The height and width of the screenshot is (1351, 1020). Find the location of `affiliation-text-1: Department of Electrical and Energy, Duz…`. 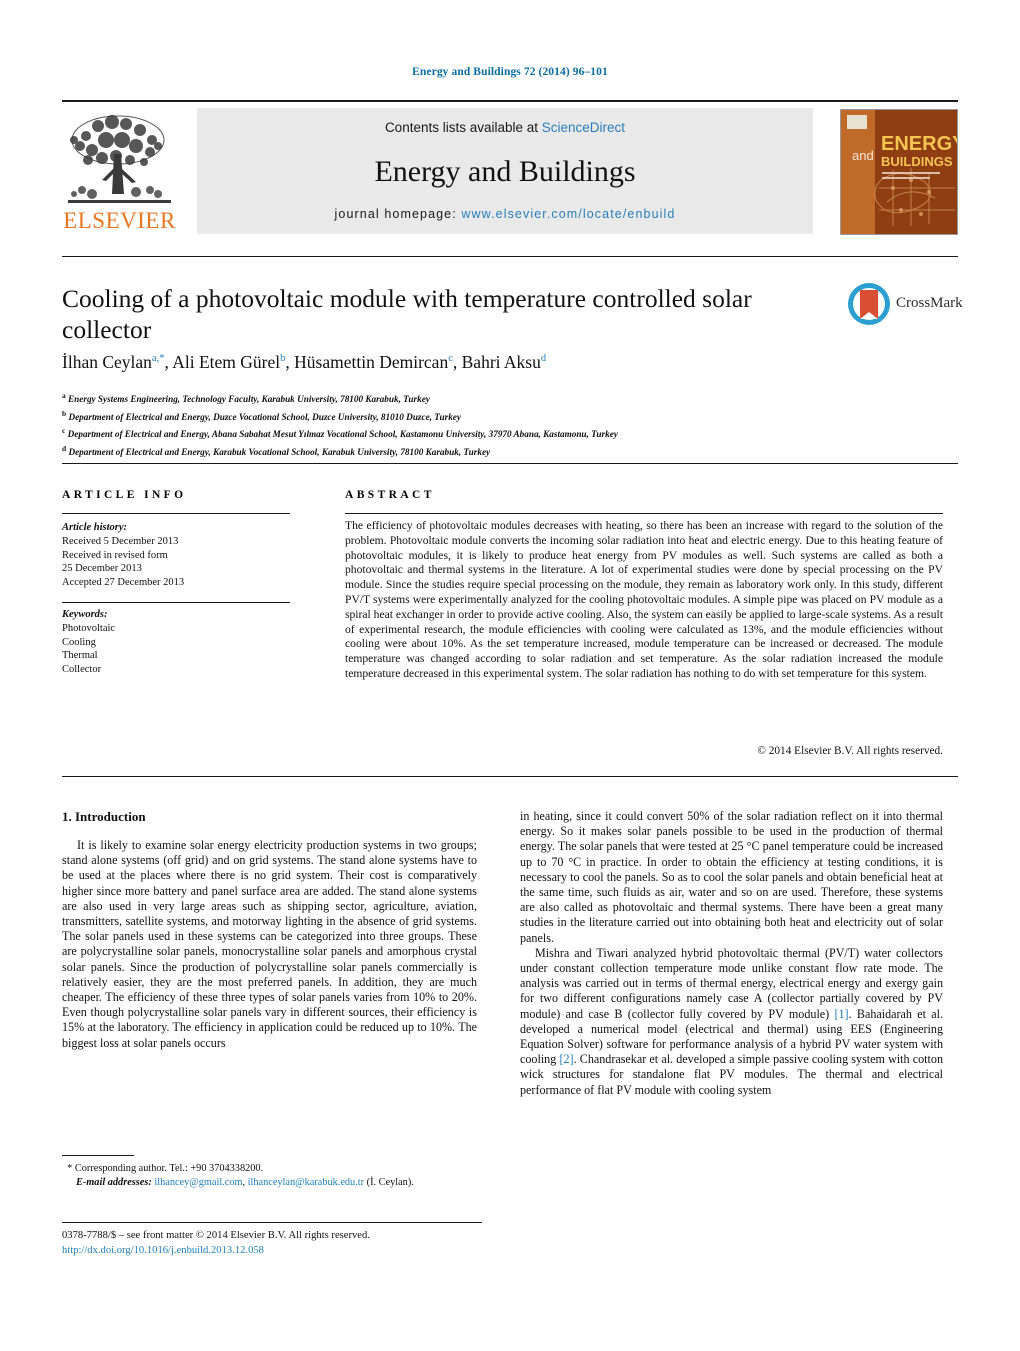

affiliation-text-1: Department of Electrical and Energy, Duz… is located at coordinates (264, 416).